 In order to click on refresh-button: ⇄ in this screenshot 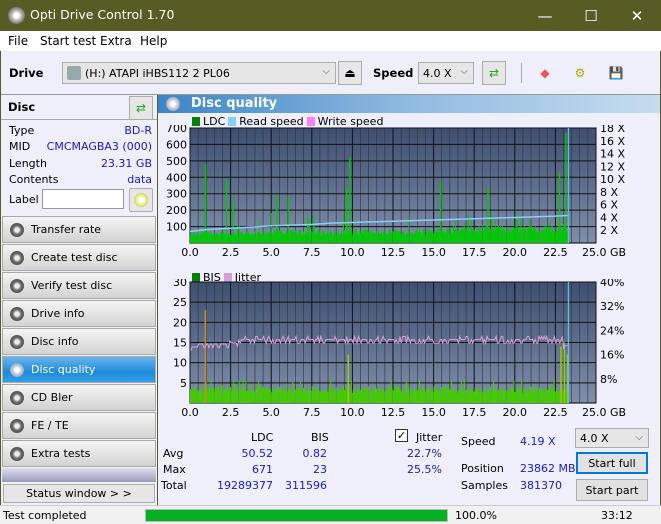, I will do `click(494, 73)`.